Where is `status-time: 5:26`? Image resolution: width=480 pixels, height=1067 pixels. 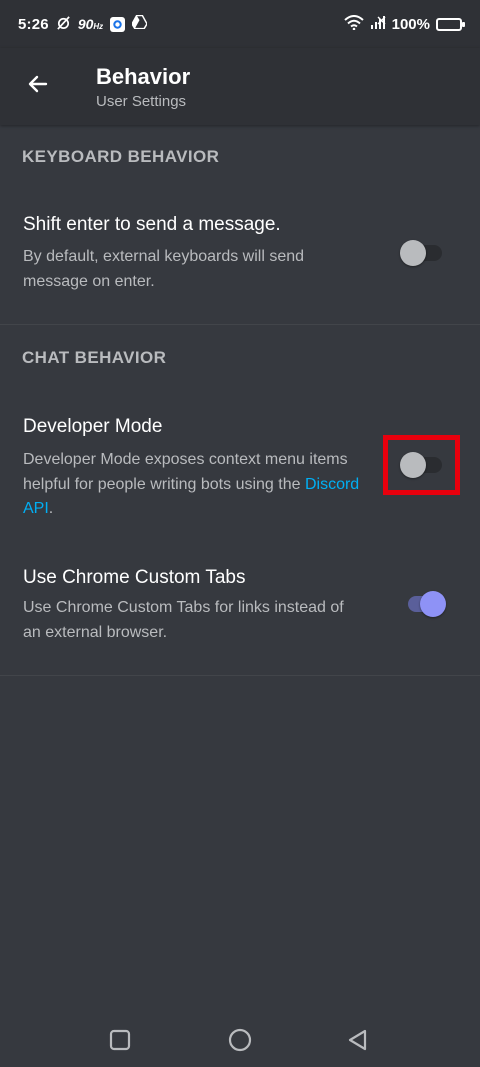 status-time: 5:26 is located at coordinates (33, 24).